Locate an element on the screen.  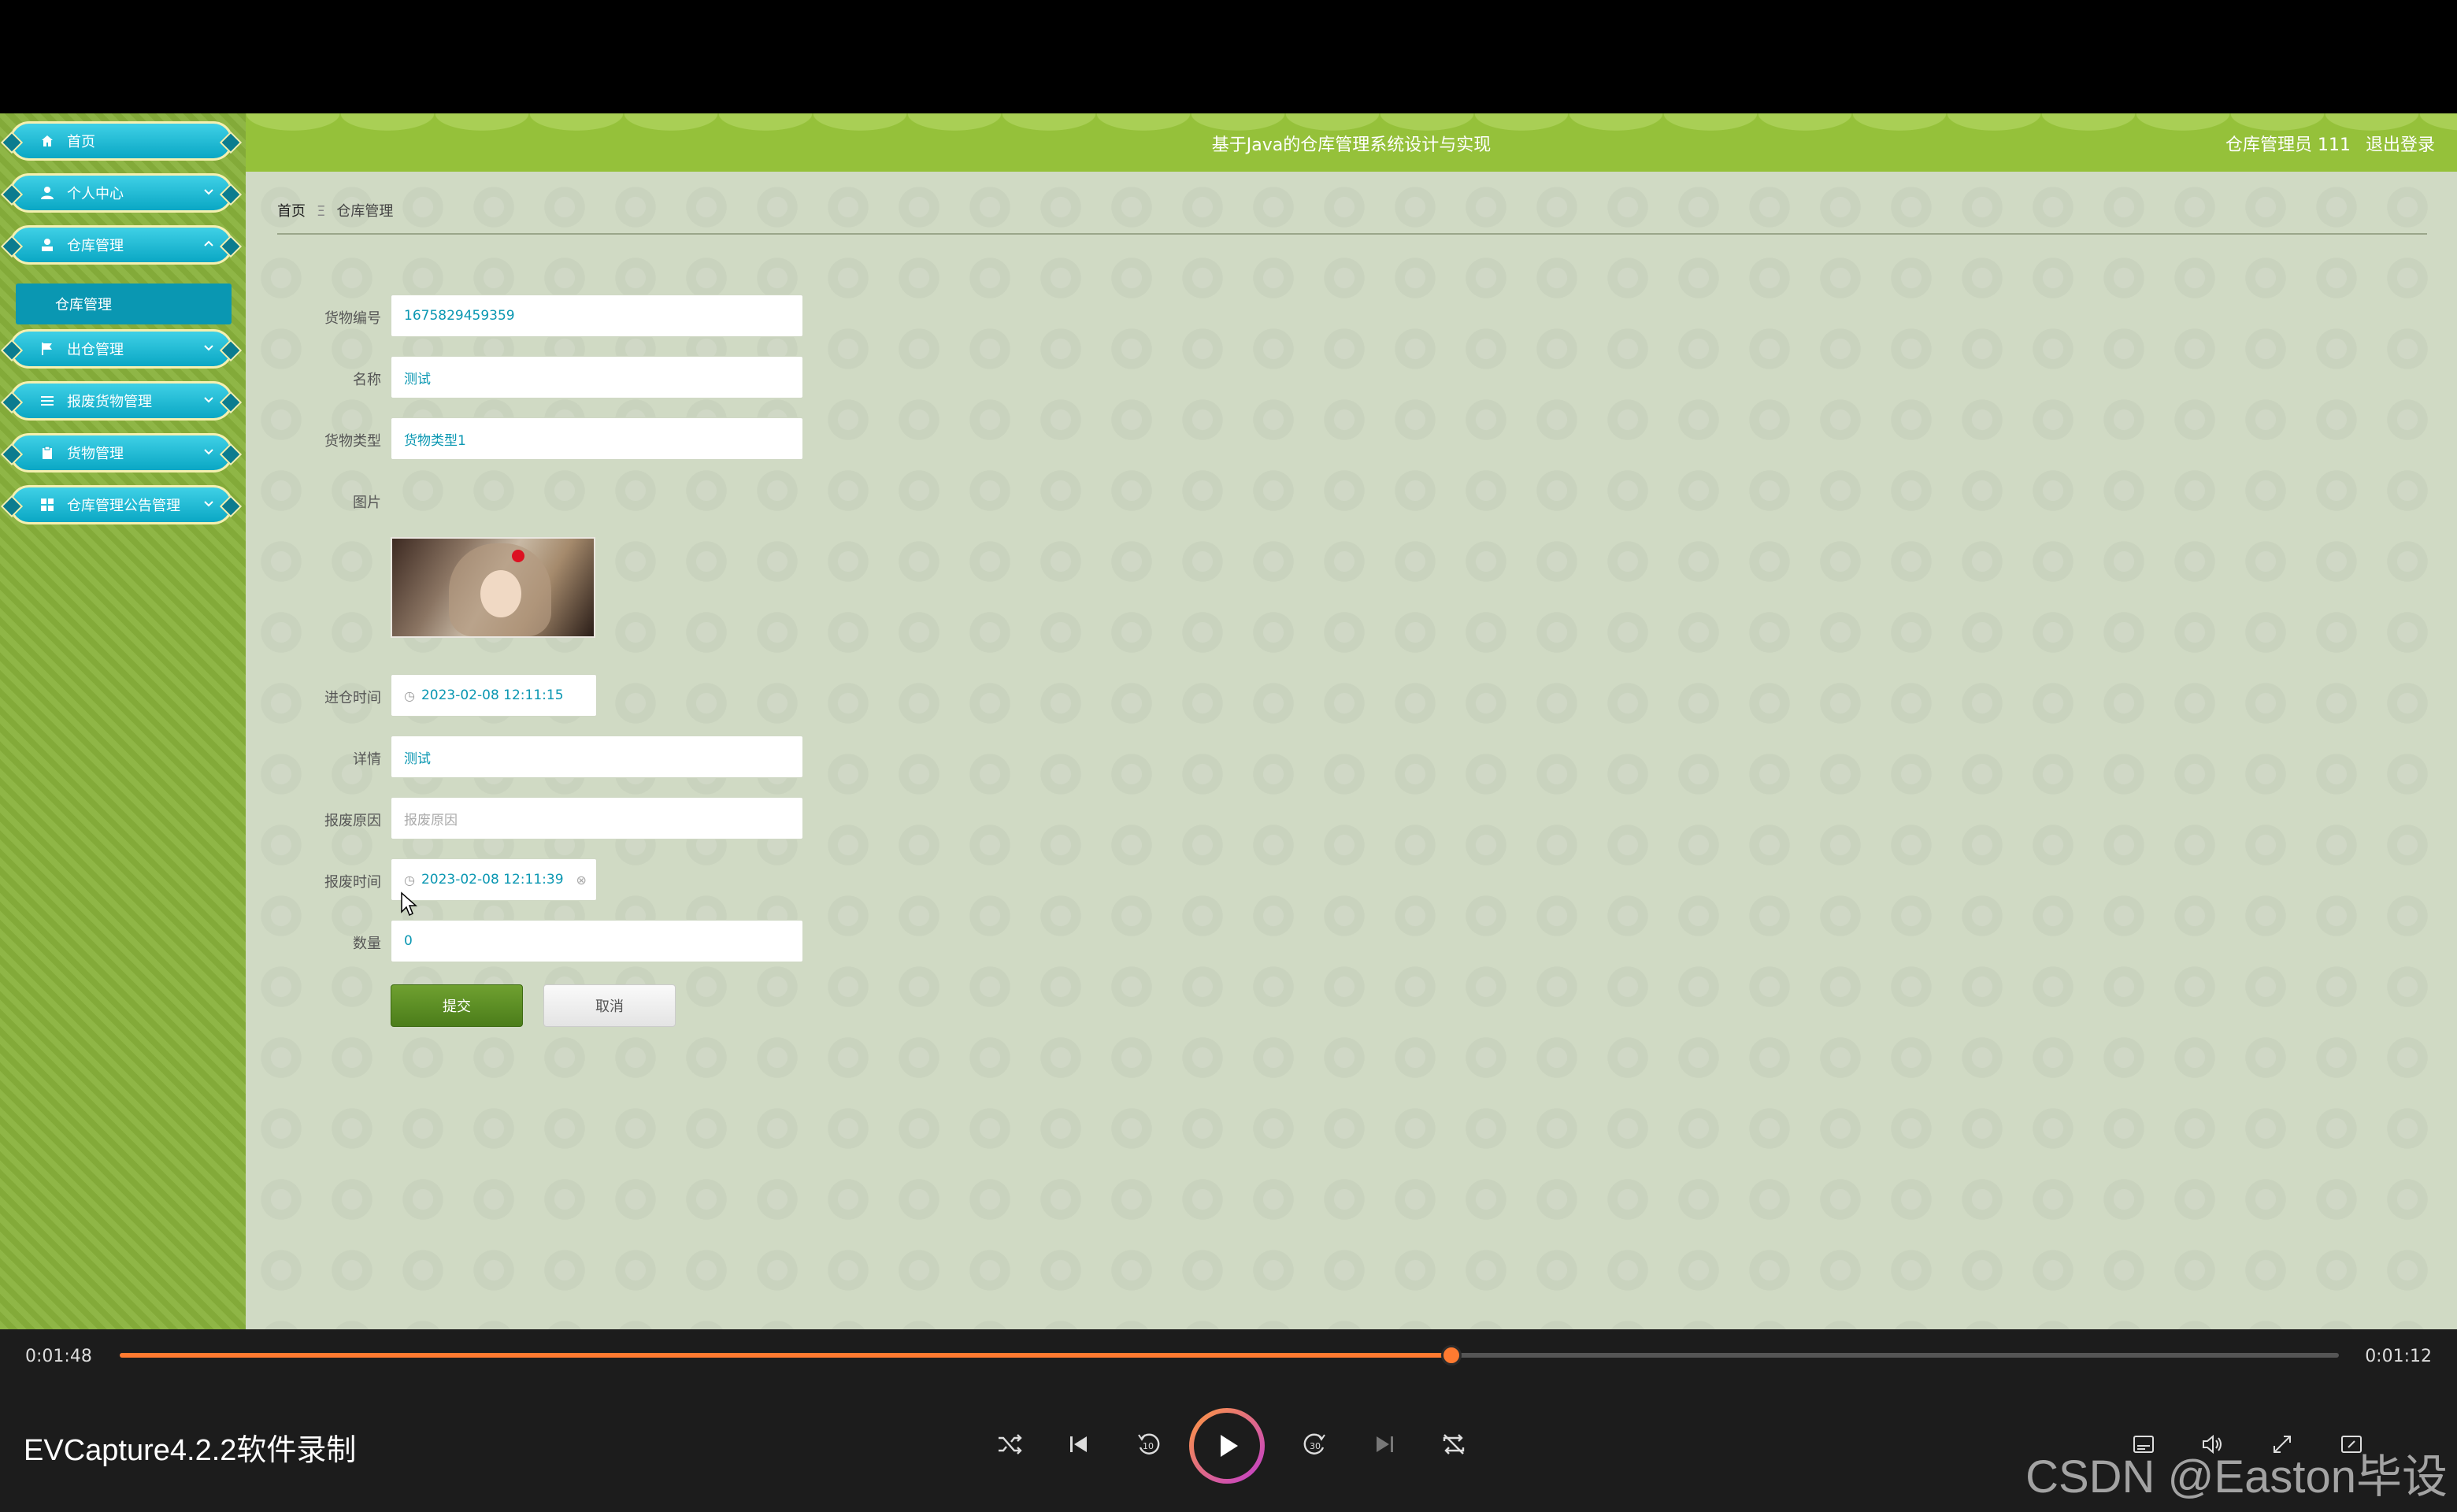
recorder-label: EVCapture4.2.2软件录制 is located at coordinates (190, 1450).